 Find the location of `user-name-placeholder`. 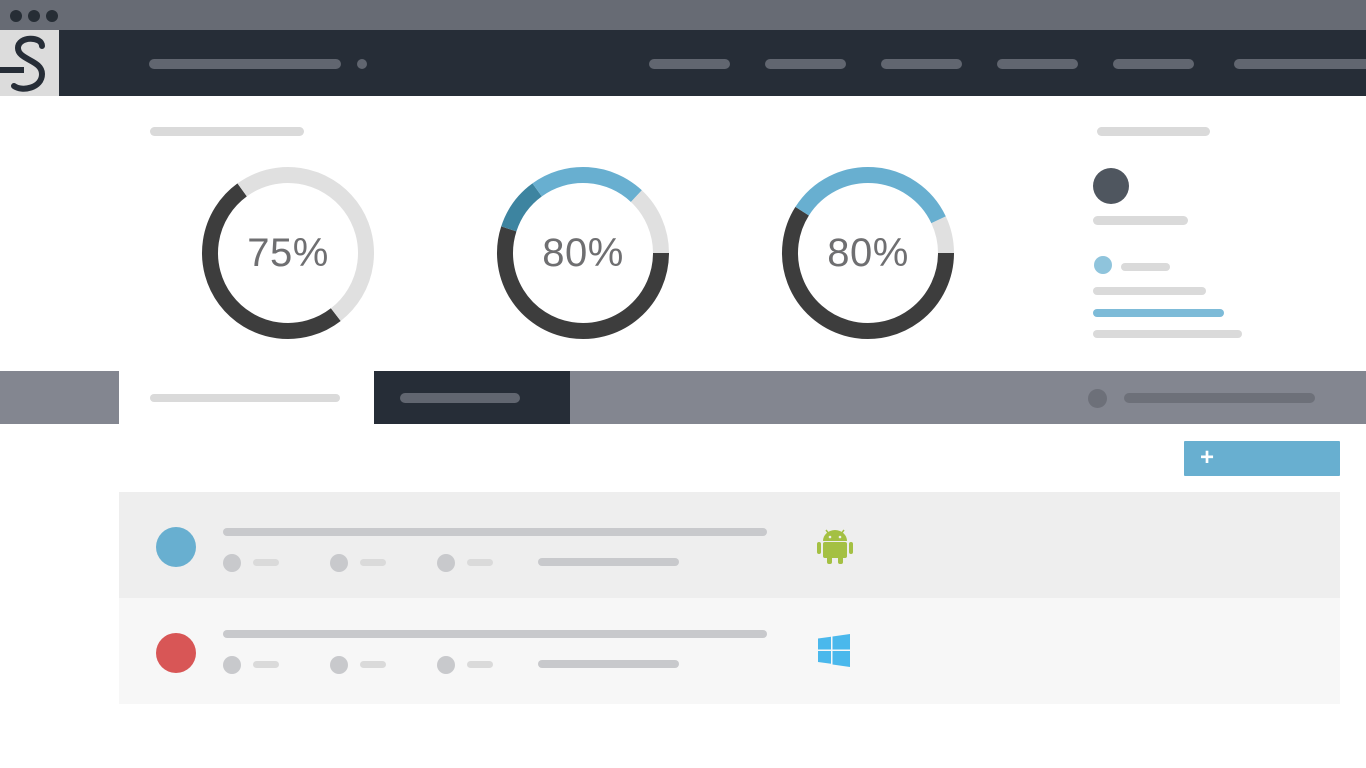

user-name-placeholder is located at coordinates (1140, 220).